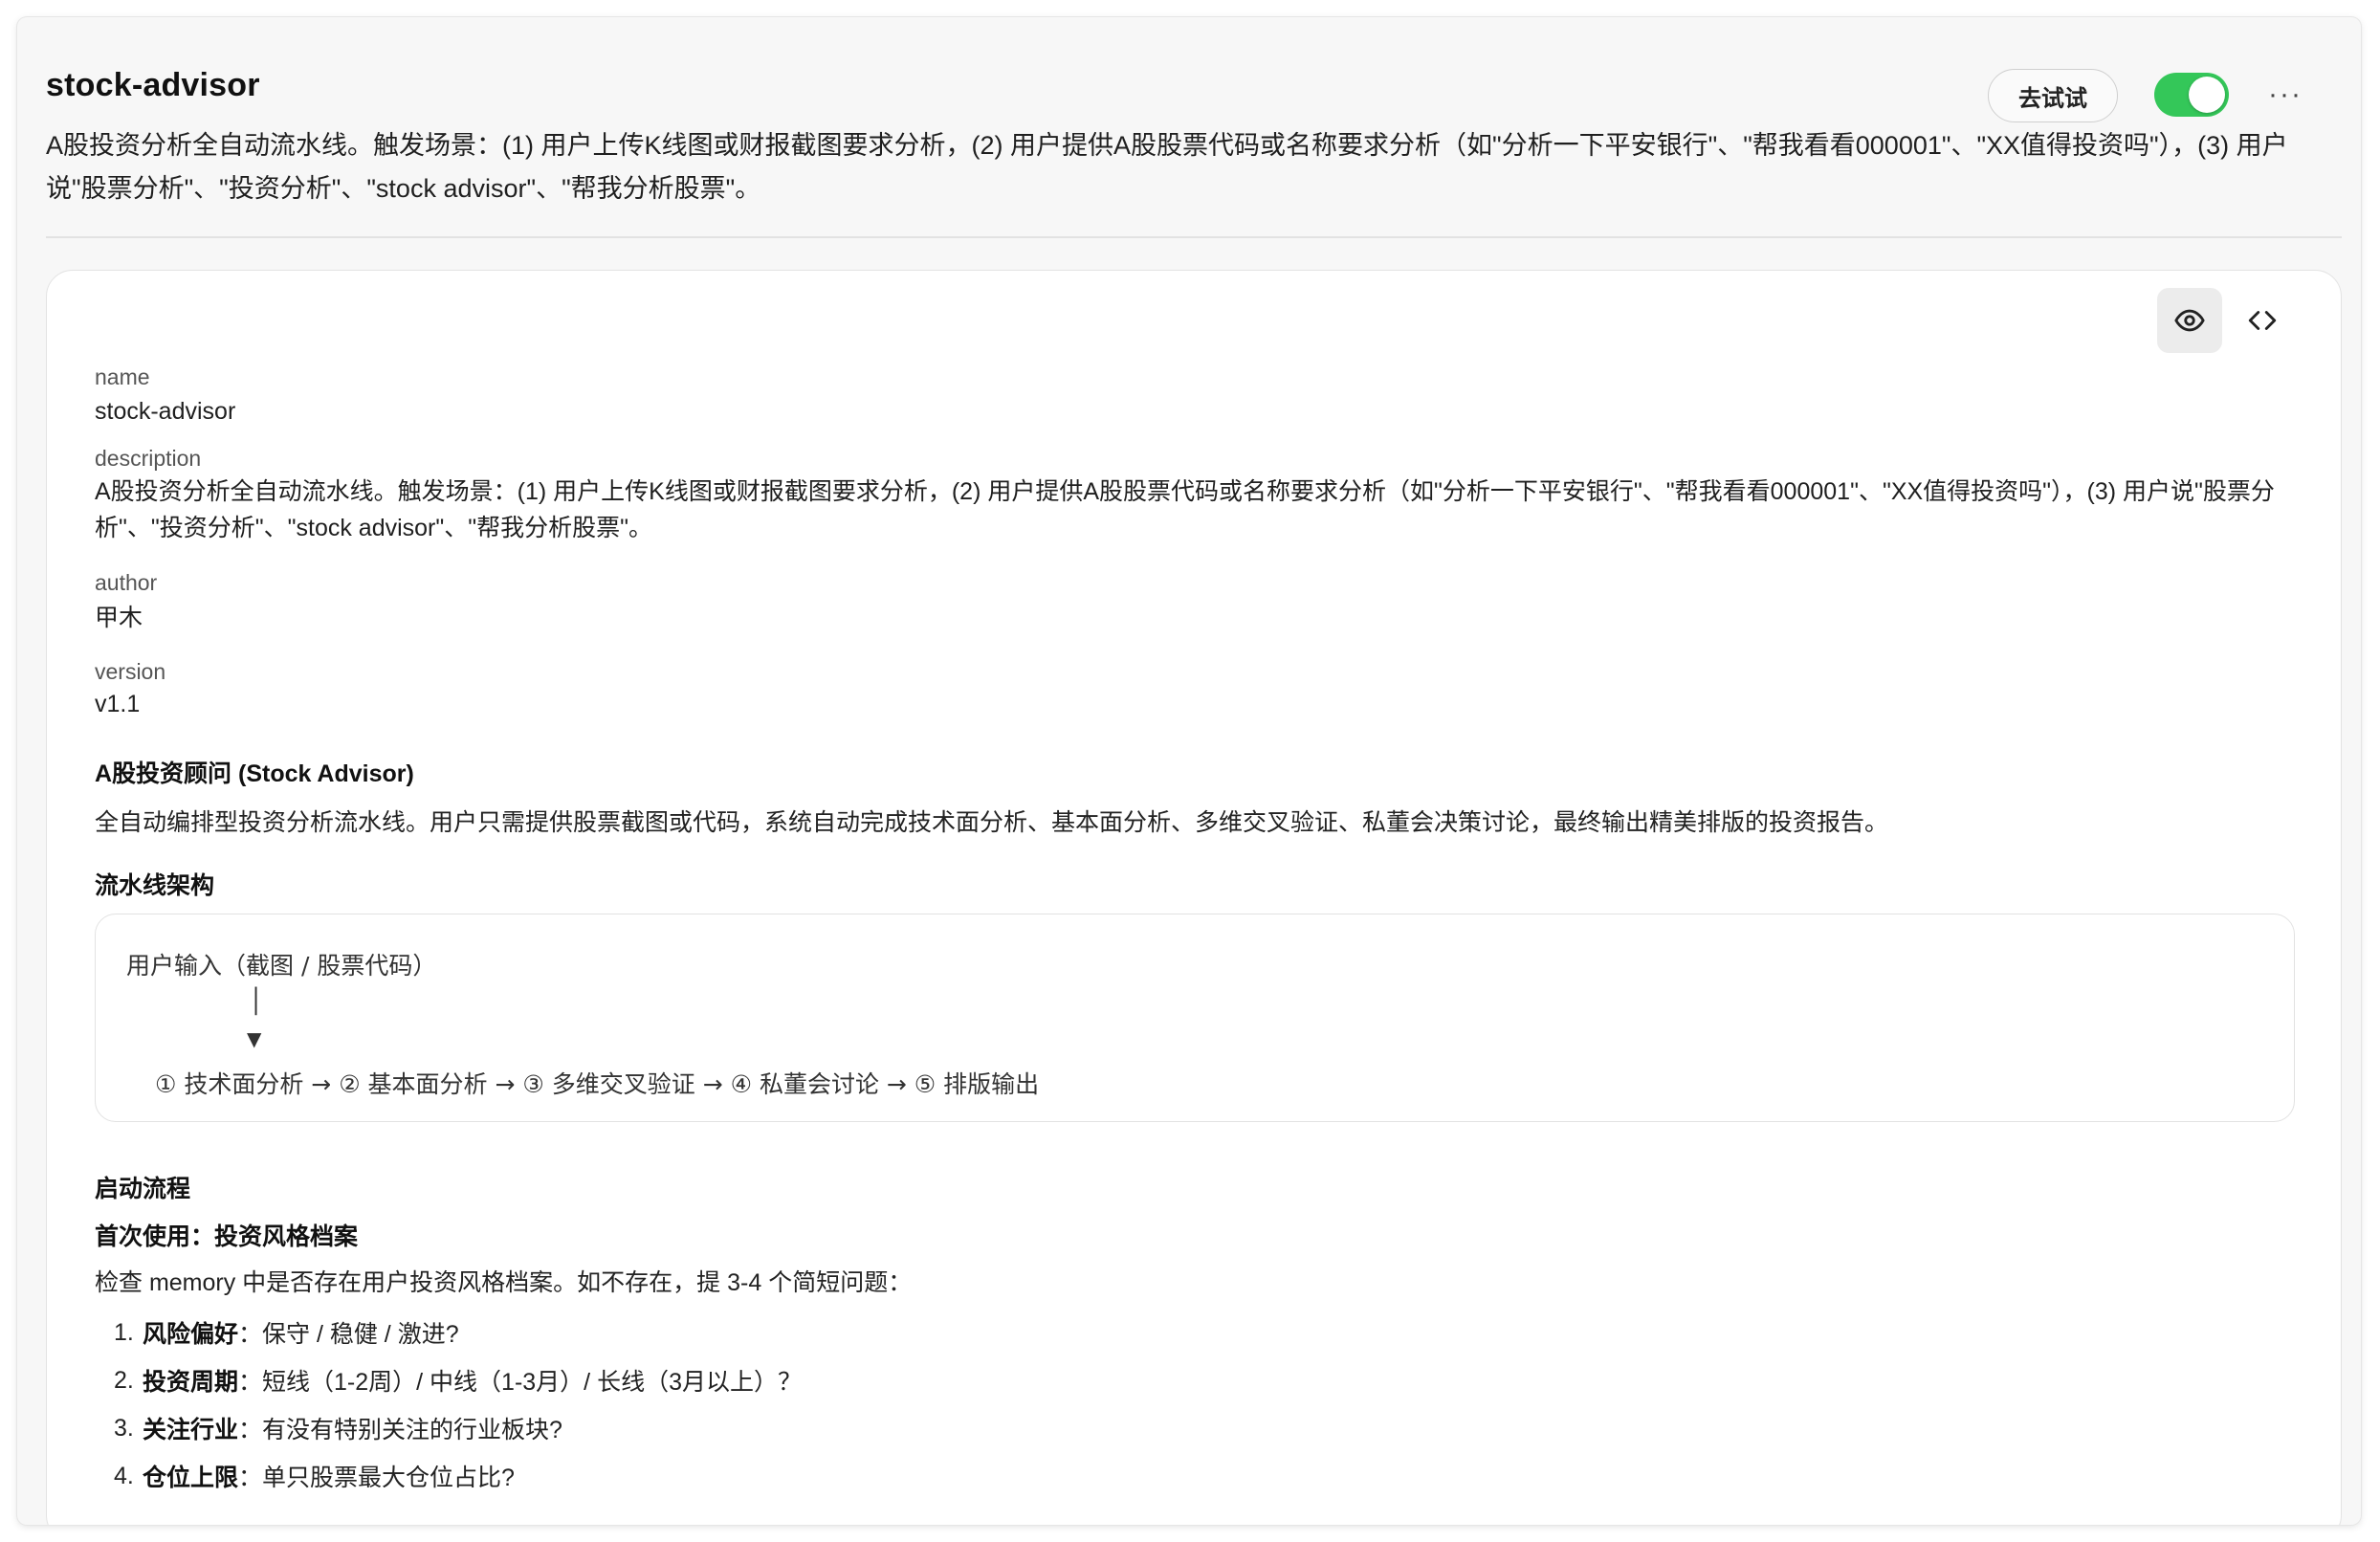 The image size is (2380, 1542). I want to click on list-item-label: 投资周期, so click(191, 1382).